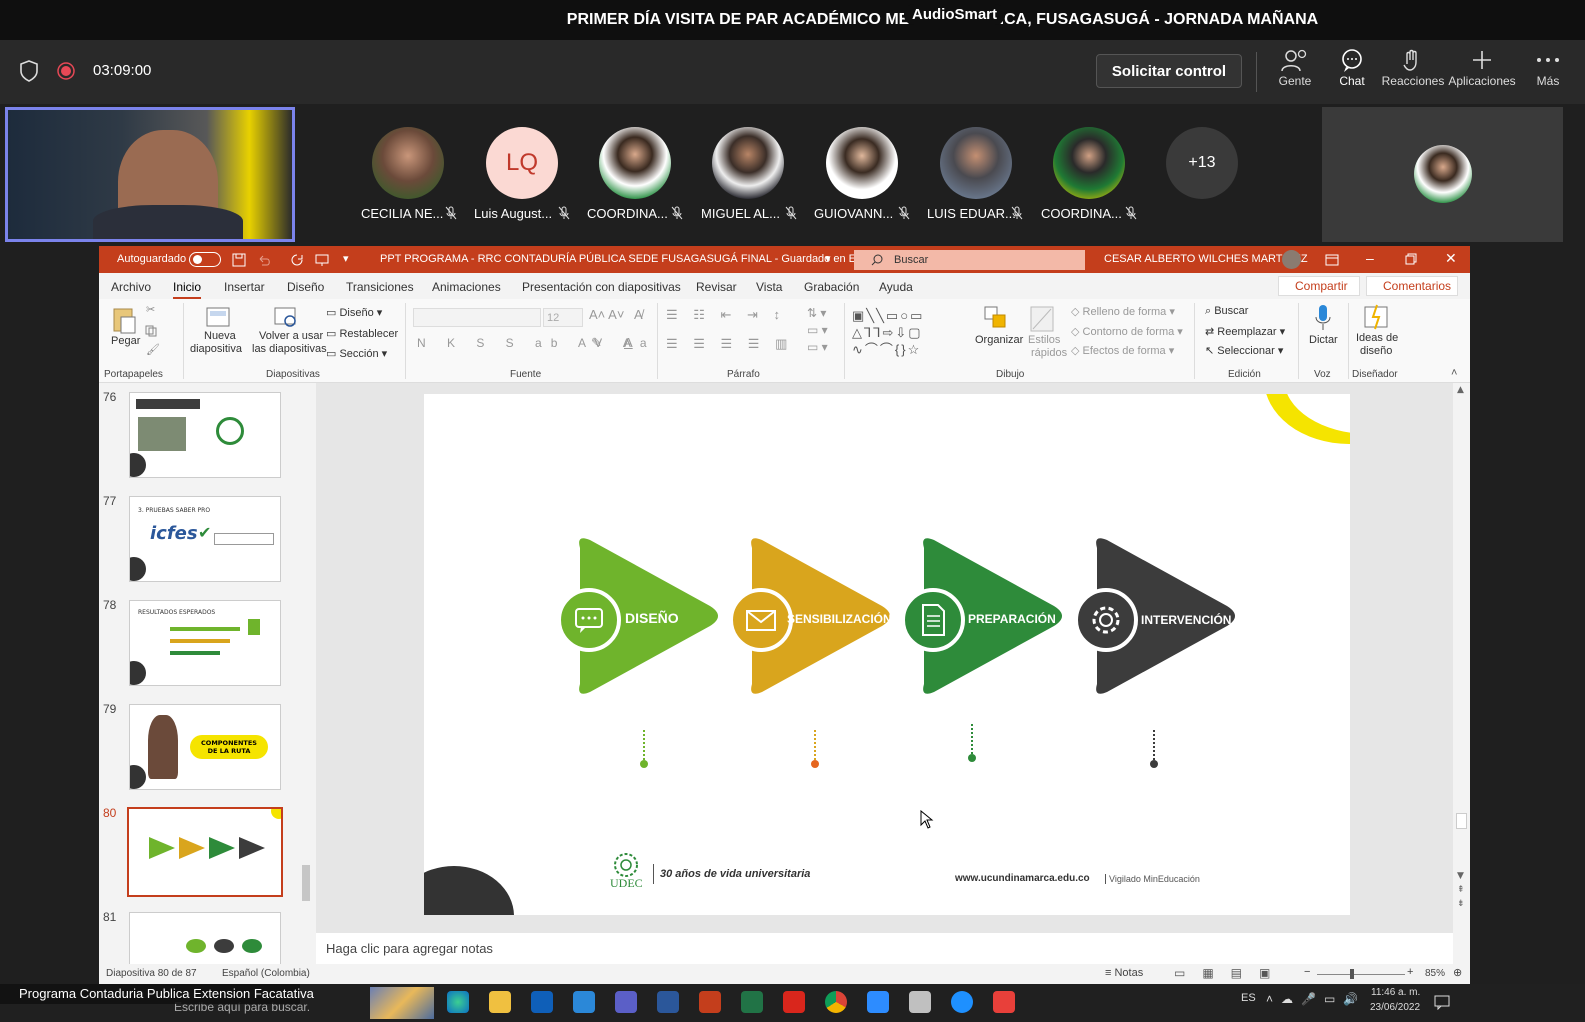  I want to click on mail-icon, so click(584, 1002).